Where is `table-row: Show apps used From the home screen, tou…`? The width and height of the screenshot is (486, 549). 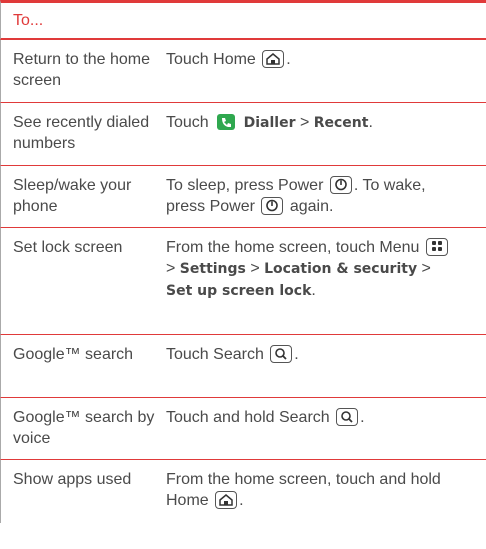
table-row: Show apps used From the home screen, tou… is located at coordinates (243, 491).